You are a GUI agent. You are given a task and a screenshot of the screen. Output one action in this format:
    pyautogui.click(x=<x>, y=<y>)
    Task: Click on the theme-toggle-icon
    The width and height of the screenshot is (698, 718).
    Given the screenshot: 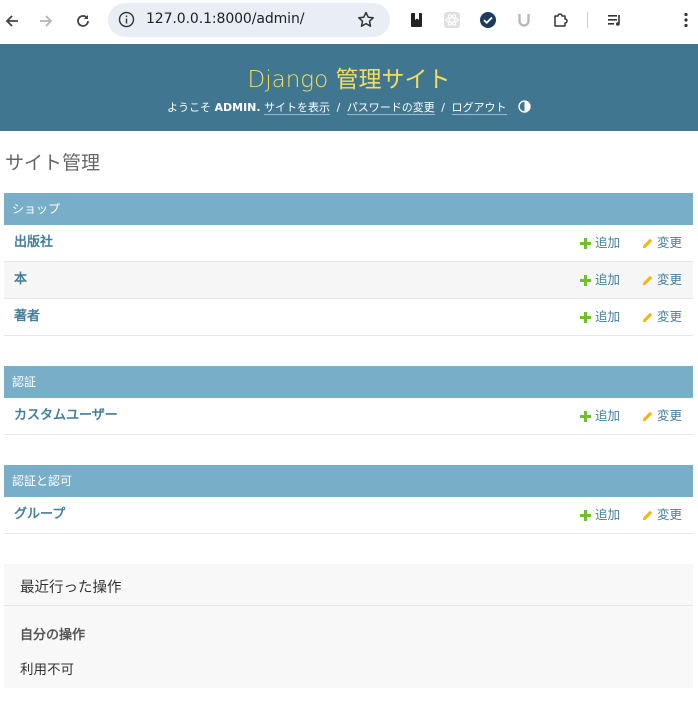 What is the action you would take?
    pyautogui.click(x=524, y=106)
    